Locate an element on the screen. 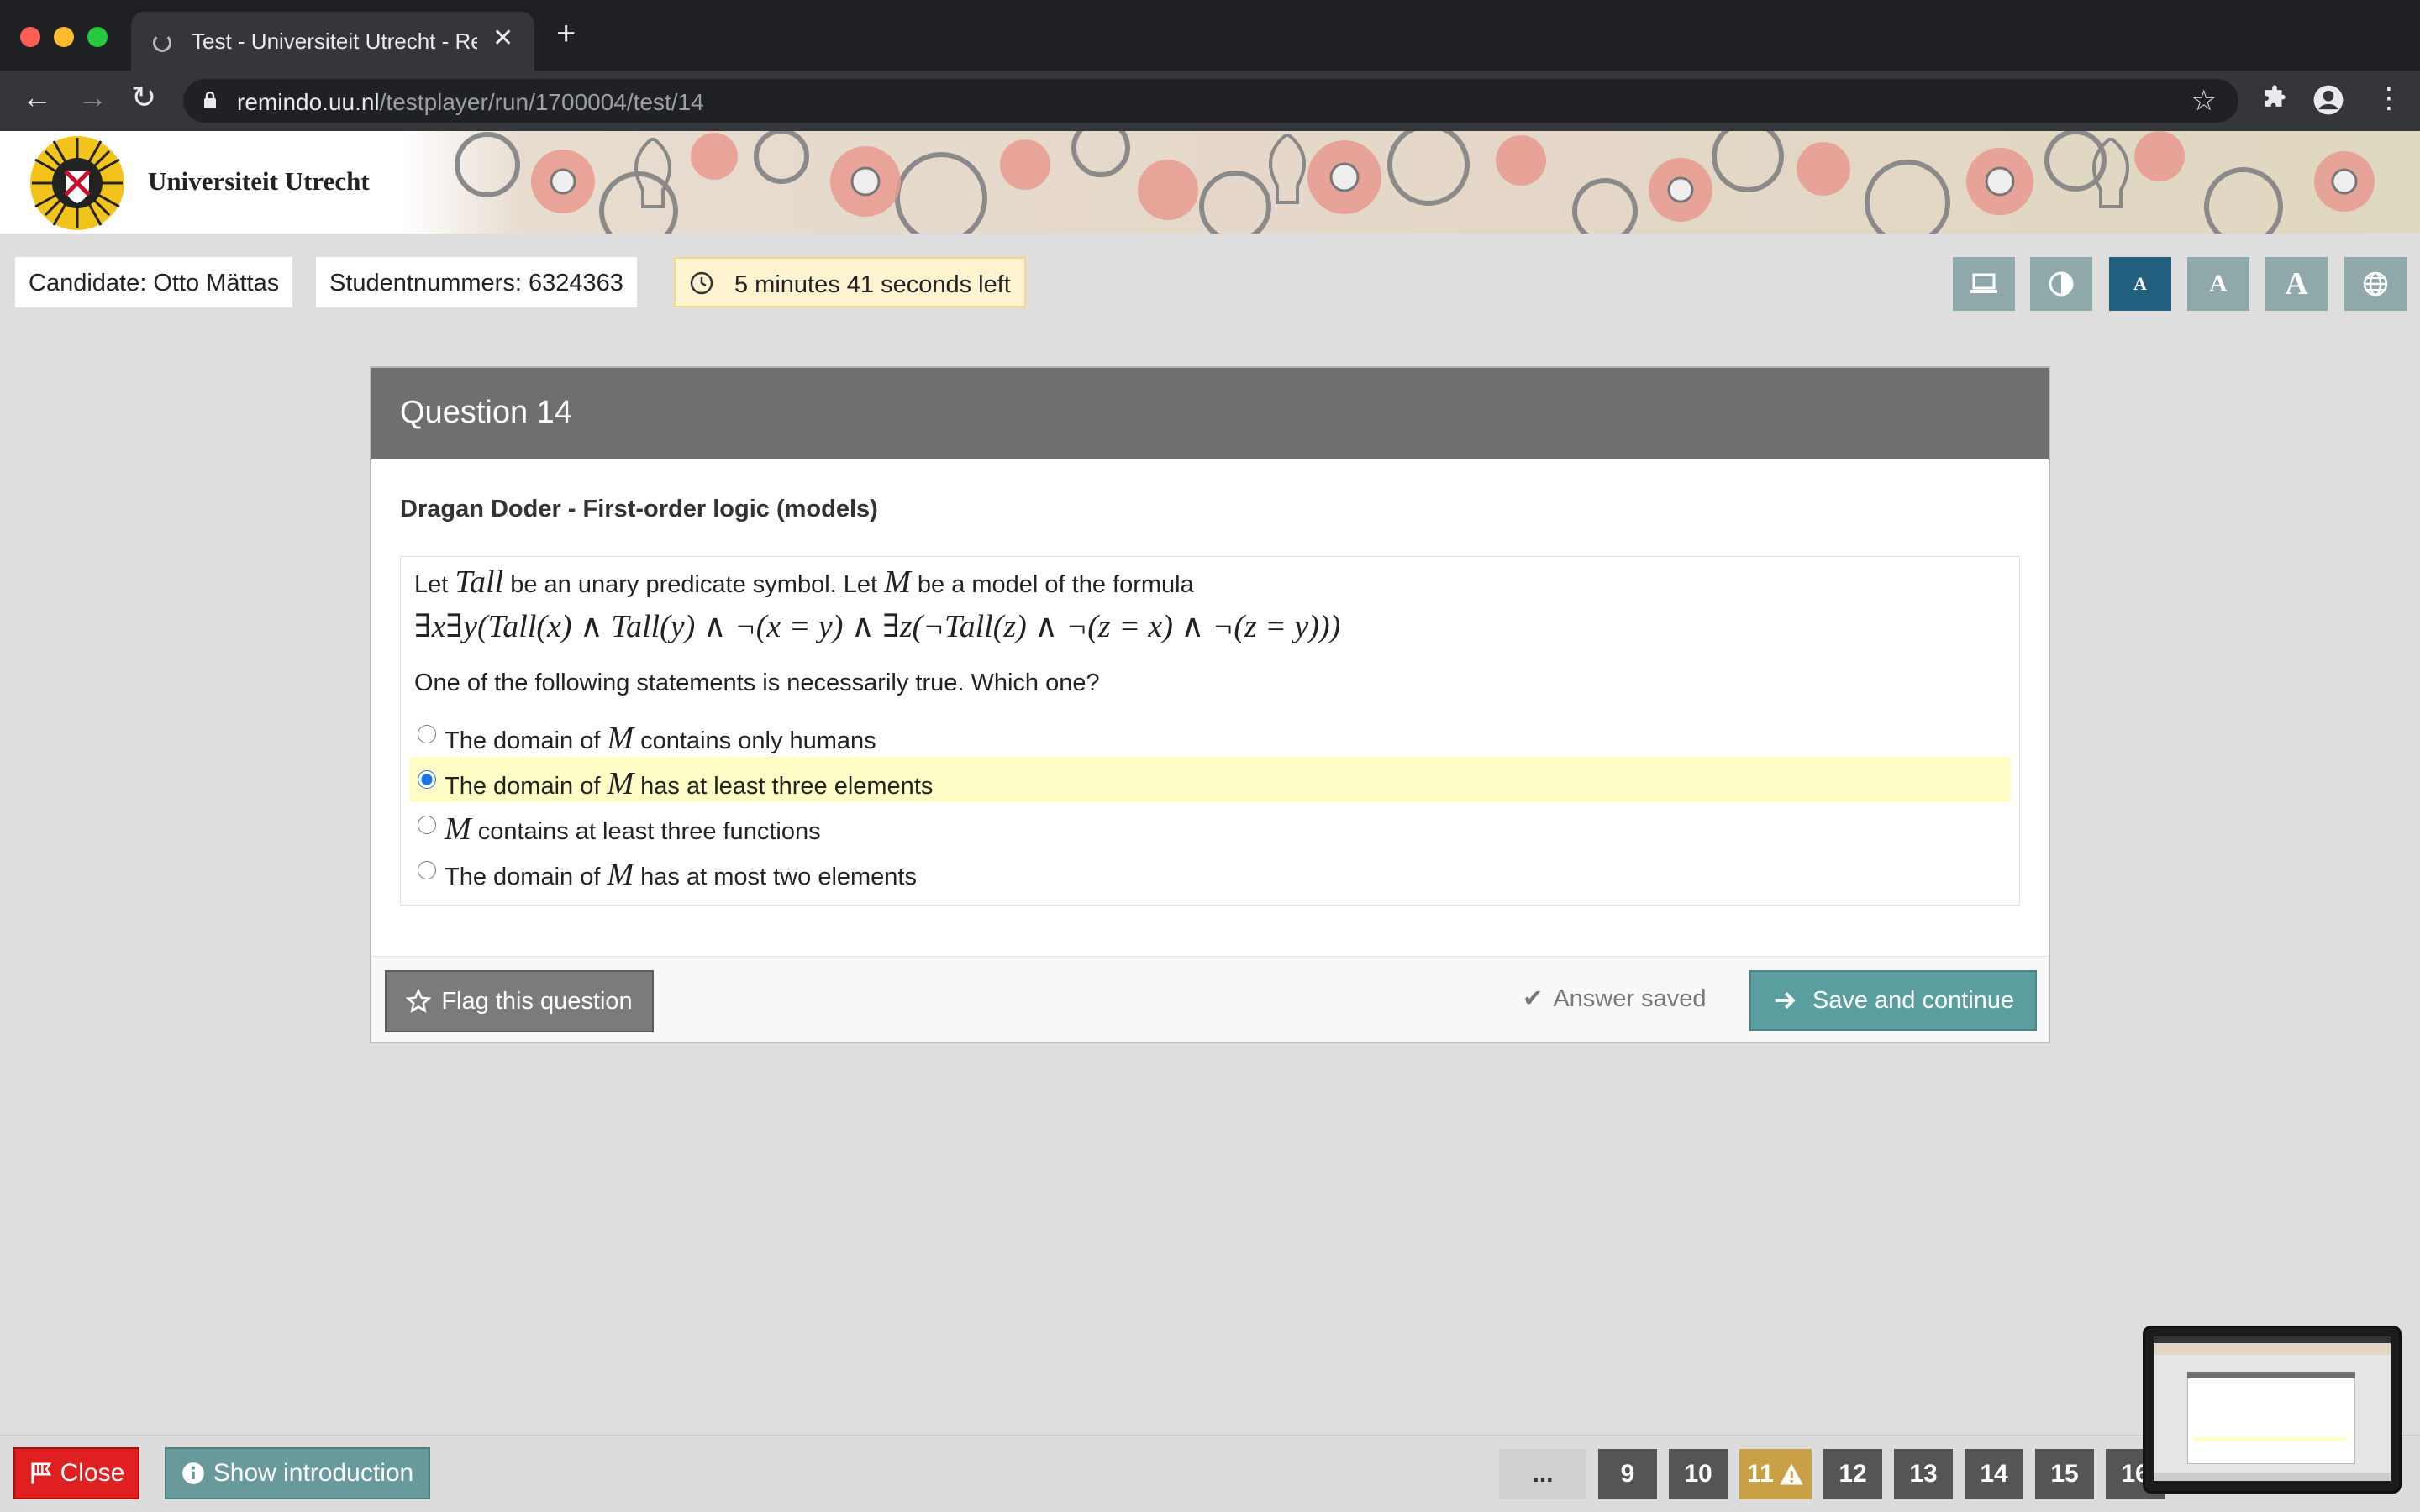 This screenshot has height=1512, width=2420. question-header: Question 14 is located at coordinates (1210, 413).